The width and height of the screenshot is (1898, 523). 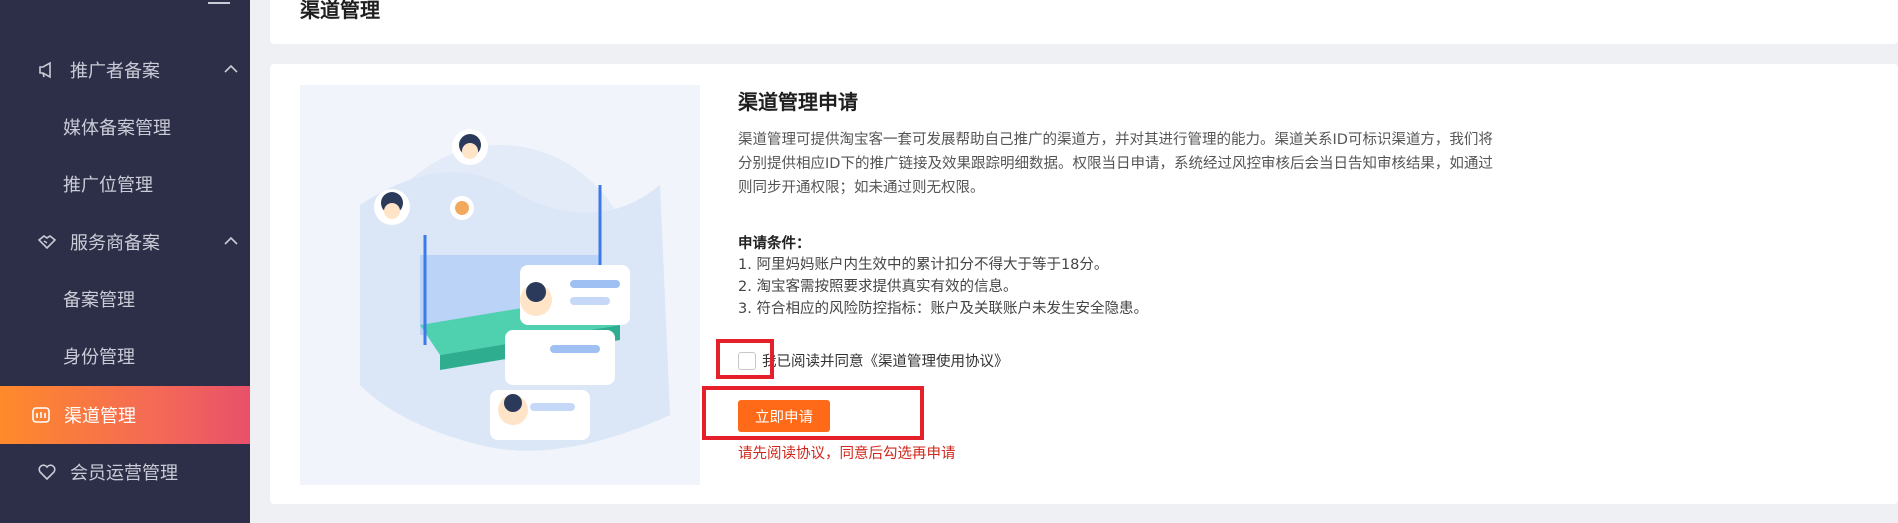 What do you see at coordinates (340, 11) in the screenshot?
I see `page-title: 渠道管理` at bounding box center [340, 11].